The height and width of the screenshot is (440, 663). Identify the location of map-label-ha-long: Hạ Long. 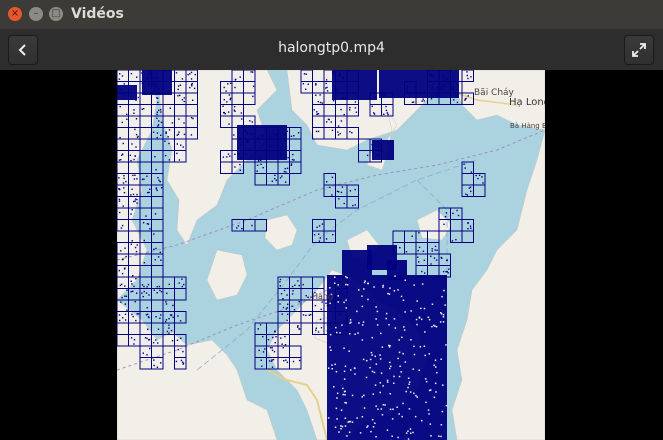
(527, 102).